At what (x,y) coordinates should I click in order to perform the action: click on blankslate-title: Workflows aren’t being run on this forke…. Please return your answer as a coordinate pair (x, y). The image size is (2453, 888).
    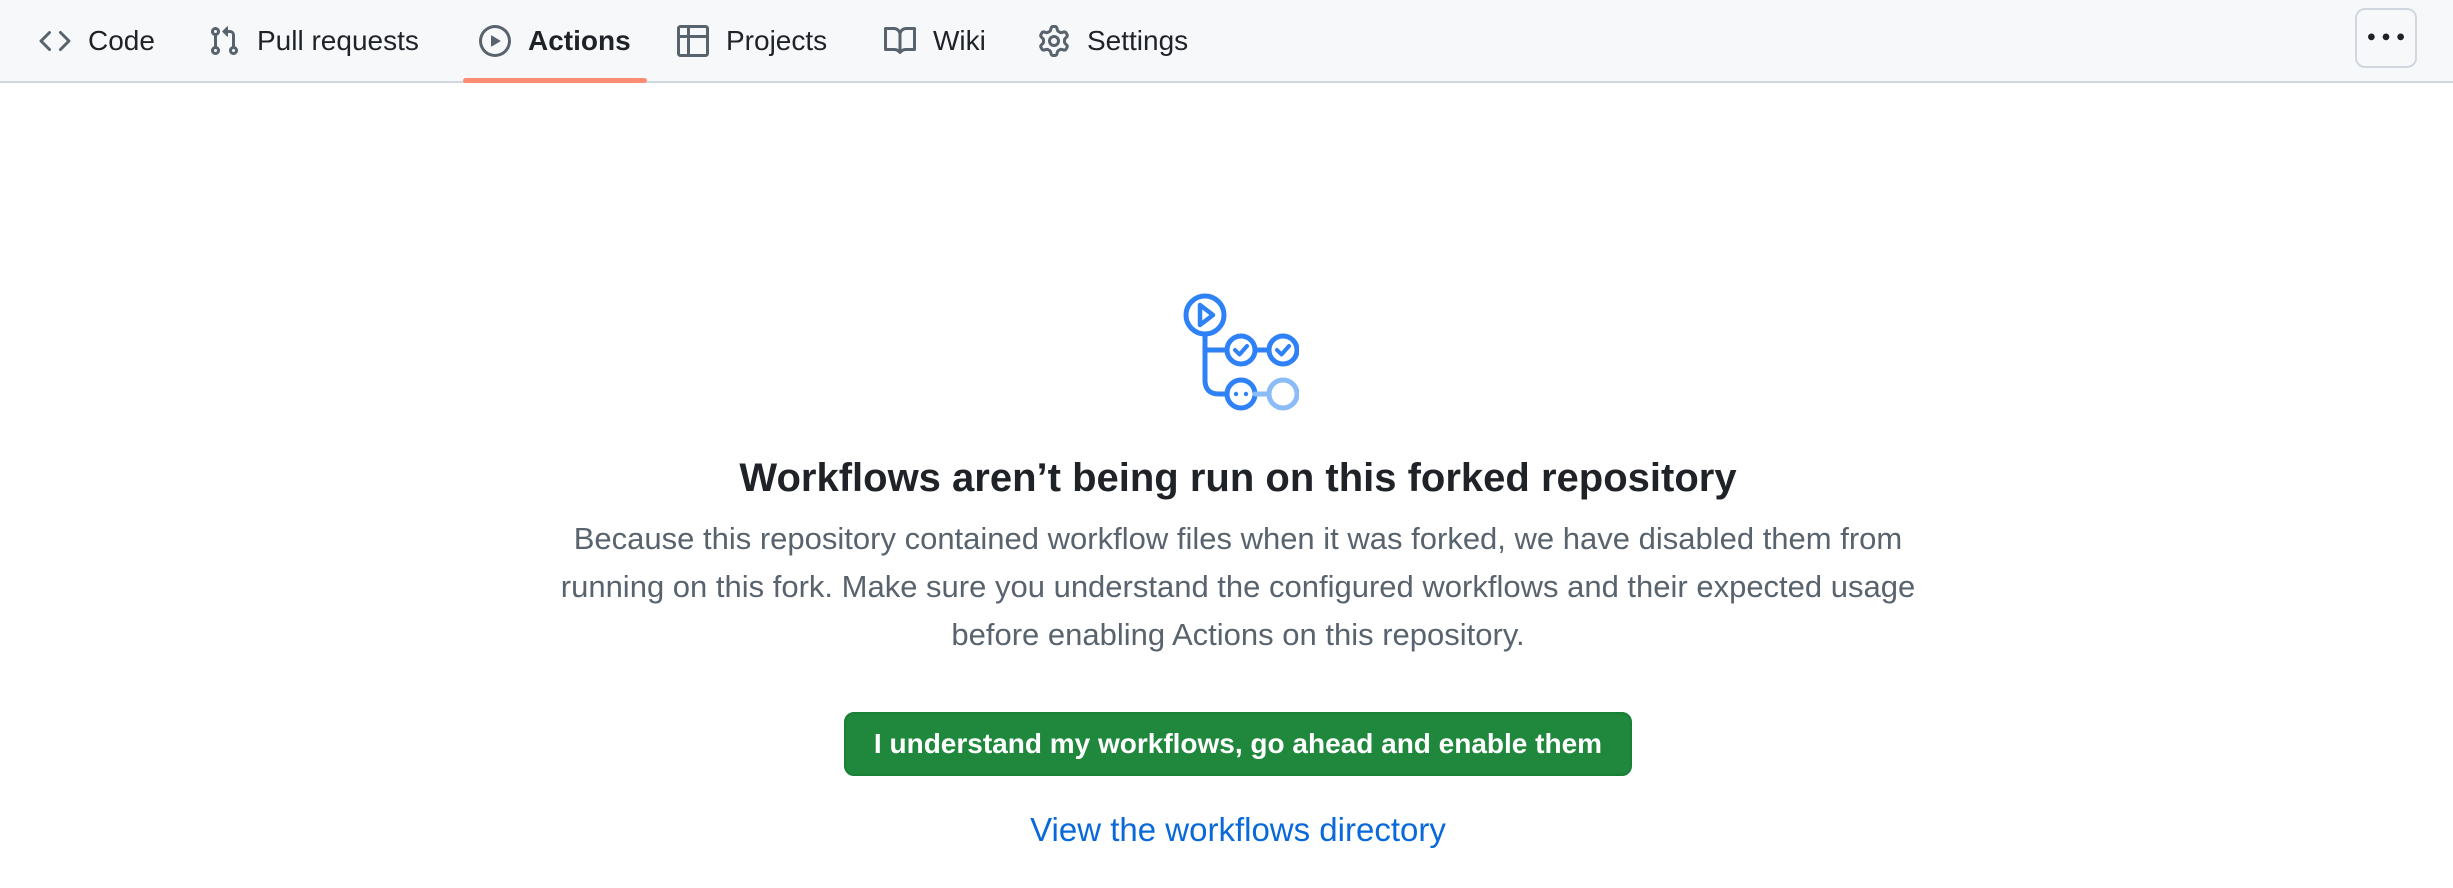
    Looking at the image, I should click on (1238, 478).